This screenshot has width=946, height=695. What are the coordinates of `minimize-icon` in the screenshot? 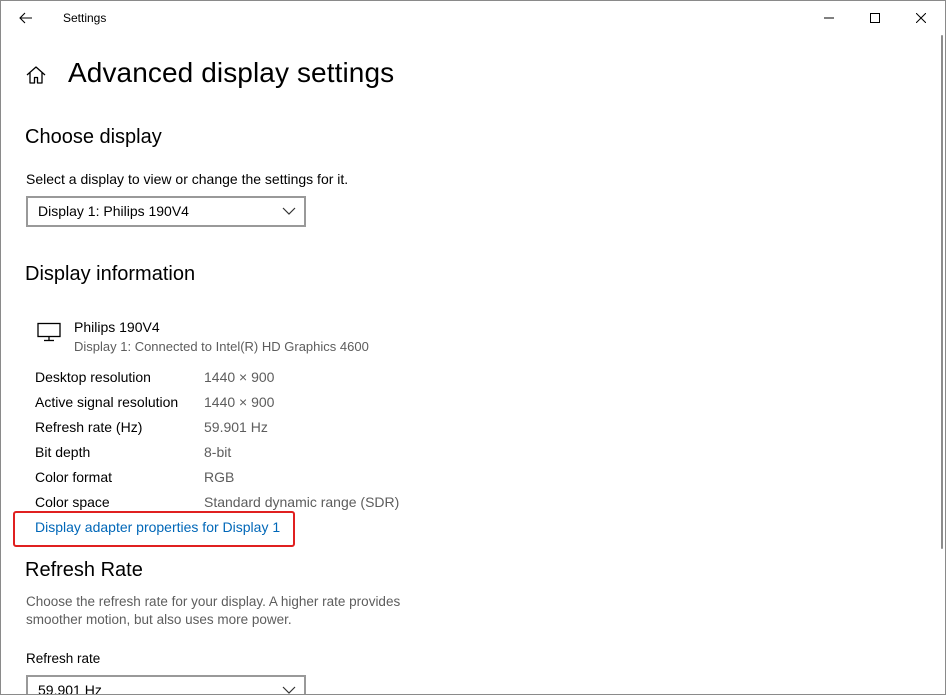 It's located at (829, 18).